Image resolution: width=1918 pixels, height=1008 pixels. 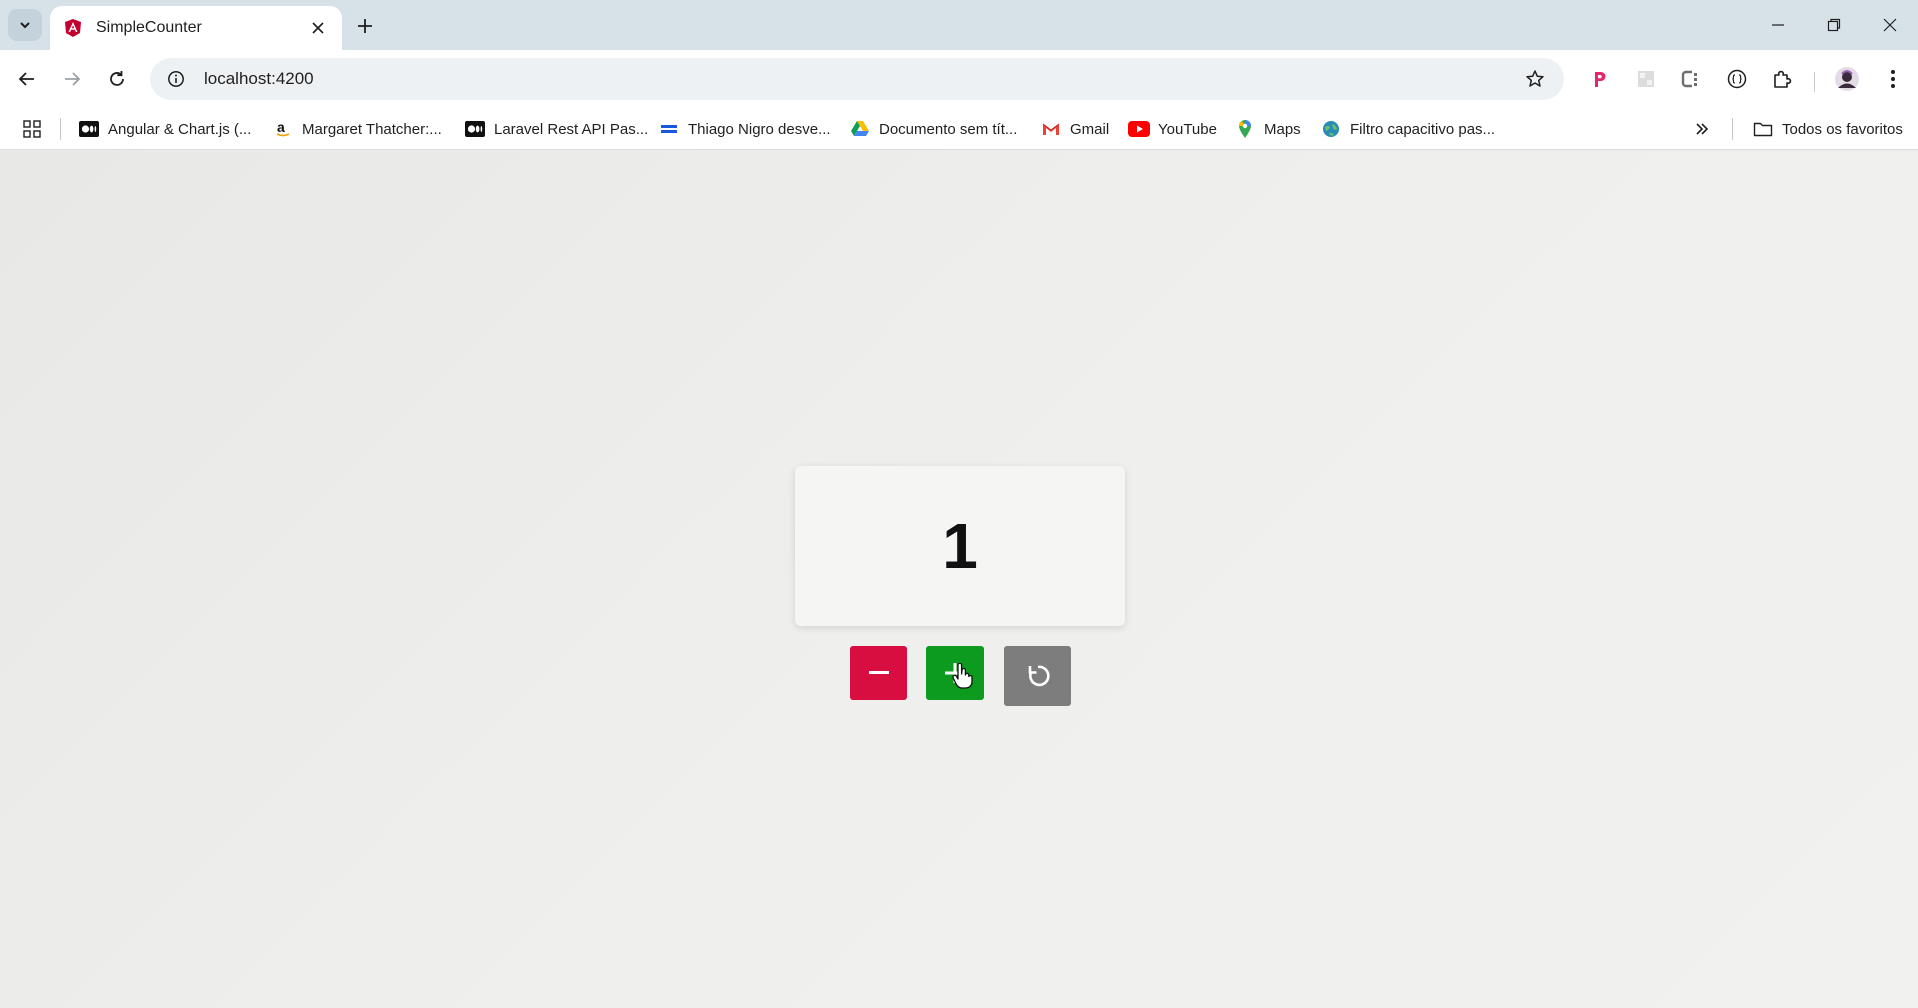 I want to click on reset-button, so click(x=1037, y=676).